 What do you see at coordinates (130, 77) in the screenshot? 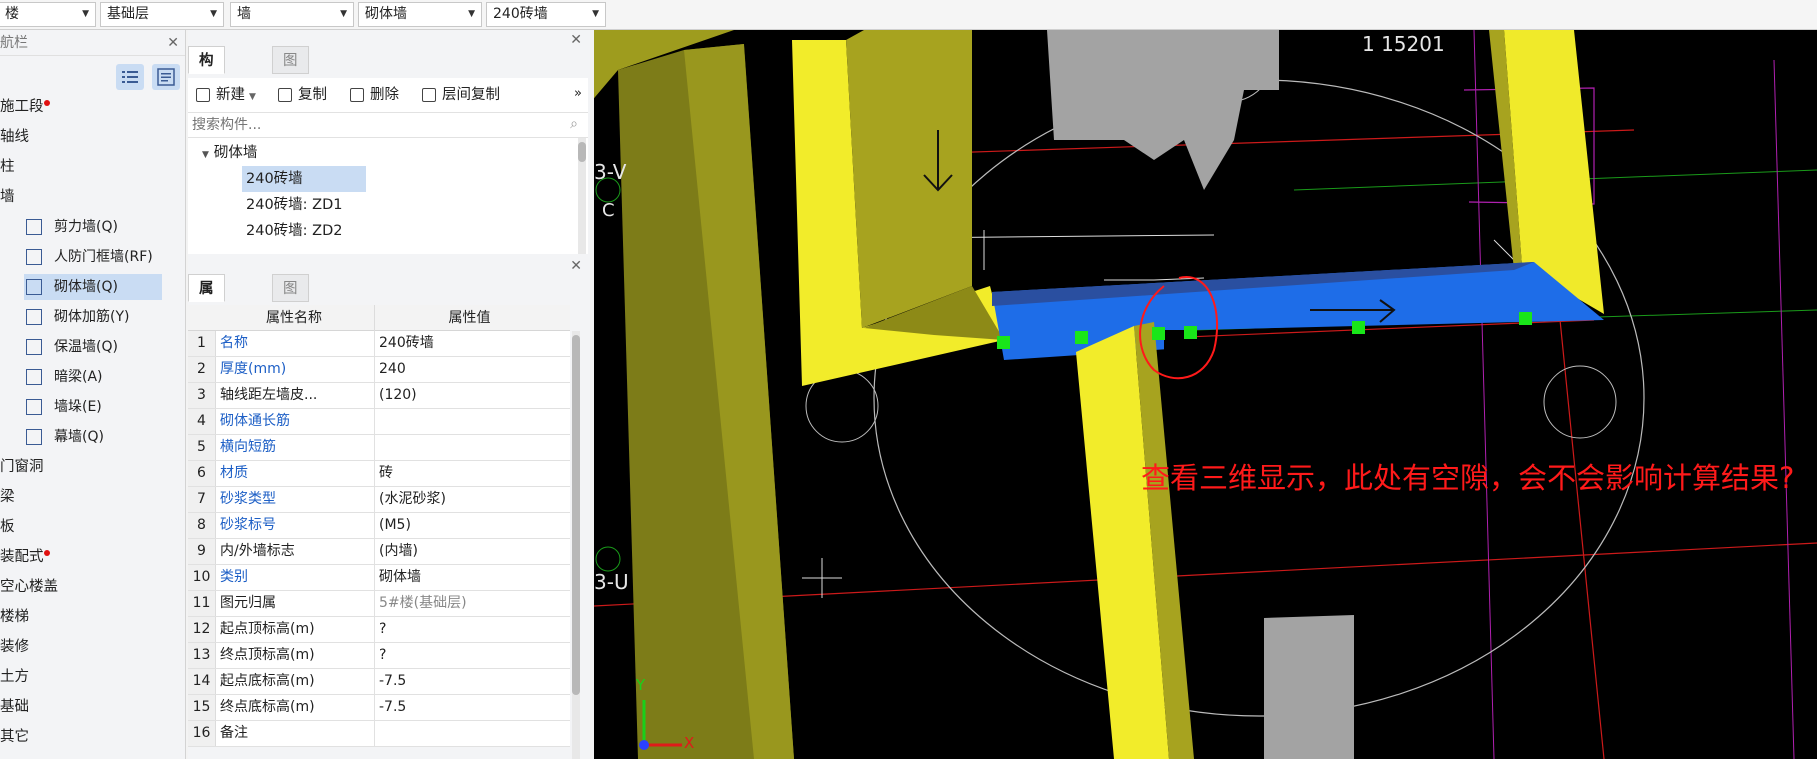
I see `list-view-icon` at bounding box center [130, 77].